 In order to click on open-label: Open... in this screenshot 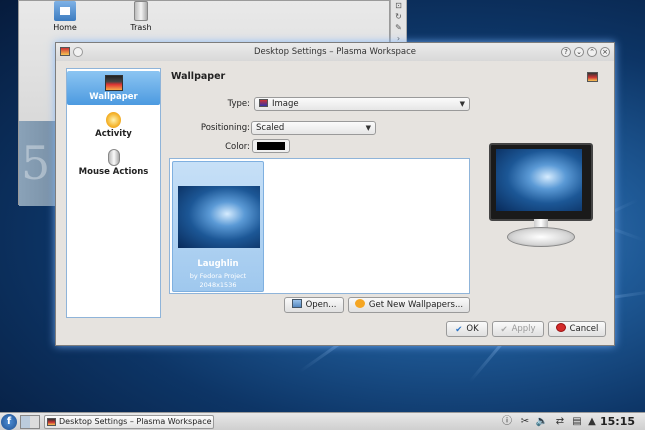, I will do `click(321, 305)`.